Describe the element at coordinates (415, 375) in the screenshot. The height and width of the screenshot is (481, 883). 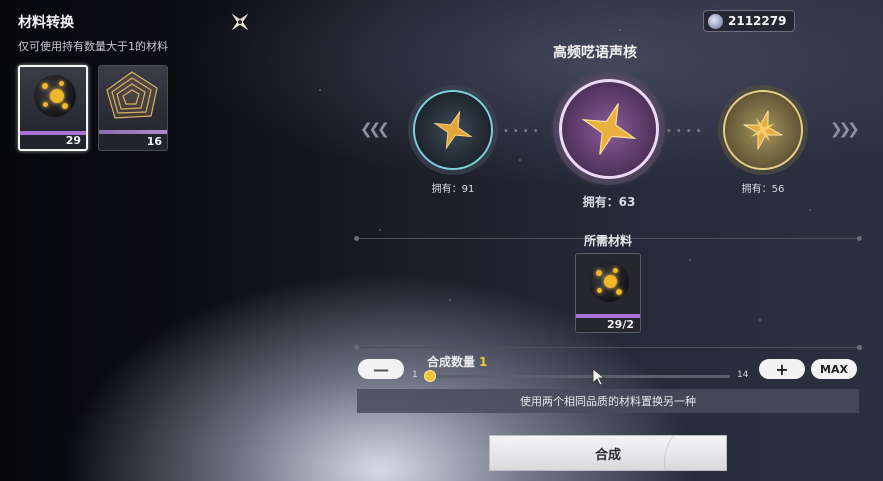
I see `slider-min: 1` at that location.